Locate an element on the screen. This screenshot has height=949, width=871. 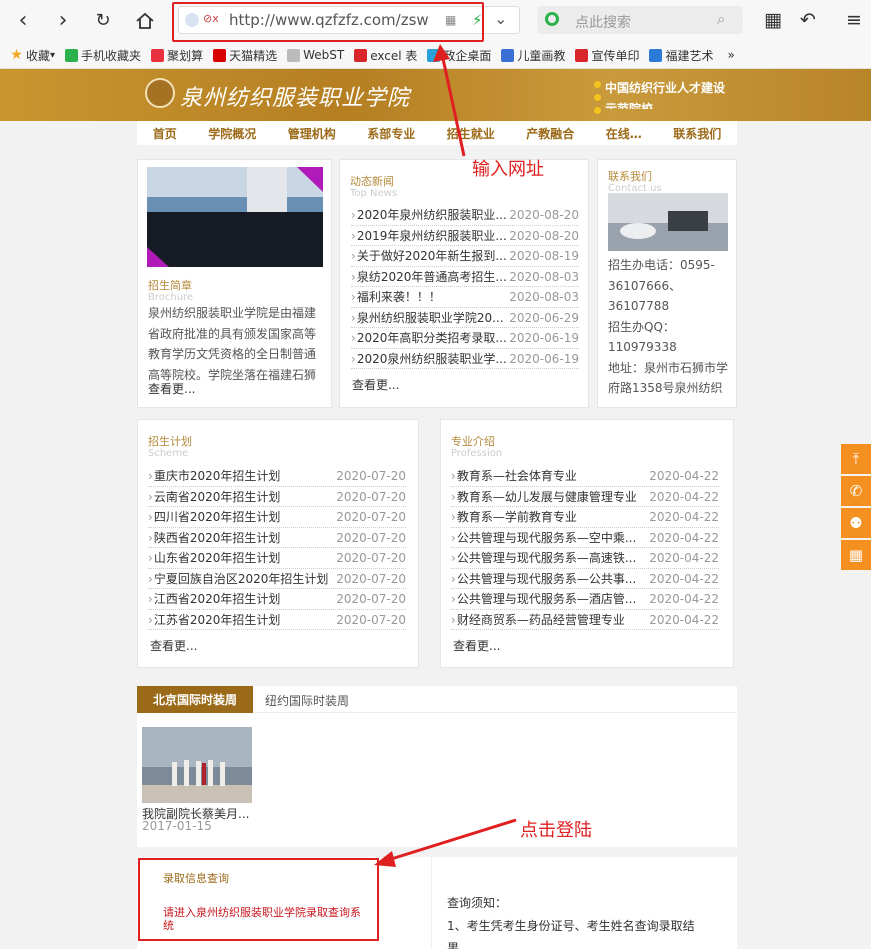
list-item: 2020年高职分类招考录取...2020-06-19 is located at coordinates (465, 338).